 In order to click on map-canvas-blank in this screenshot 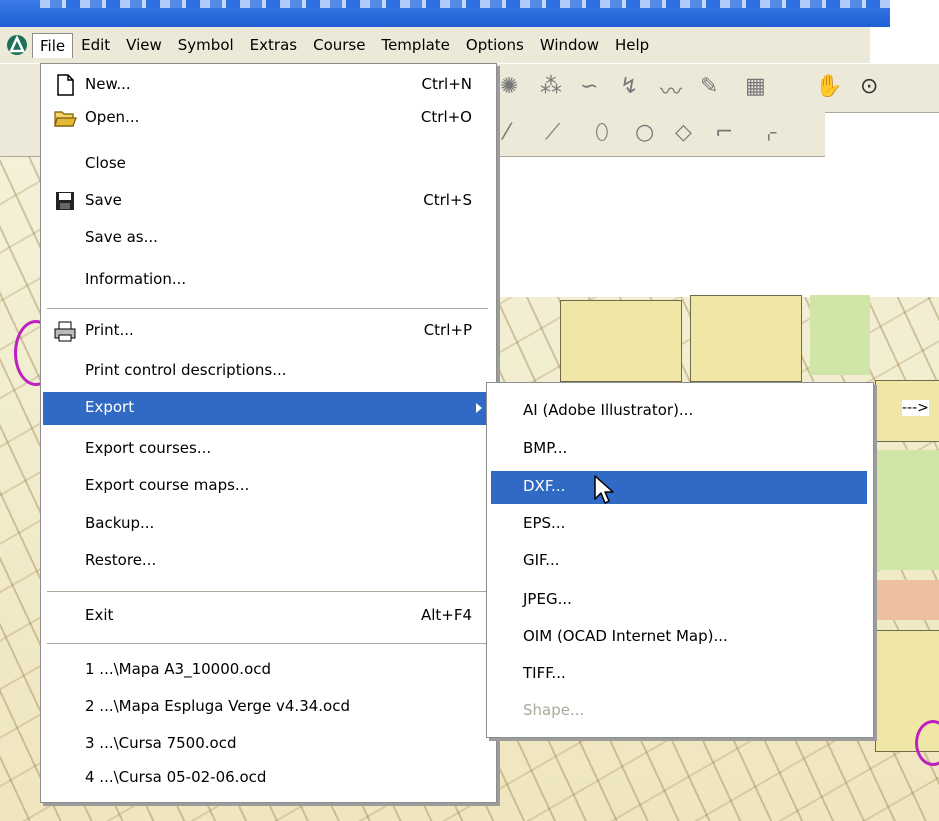, I will do `click(714, 227)`.